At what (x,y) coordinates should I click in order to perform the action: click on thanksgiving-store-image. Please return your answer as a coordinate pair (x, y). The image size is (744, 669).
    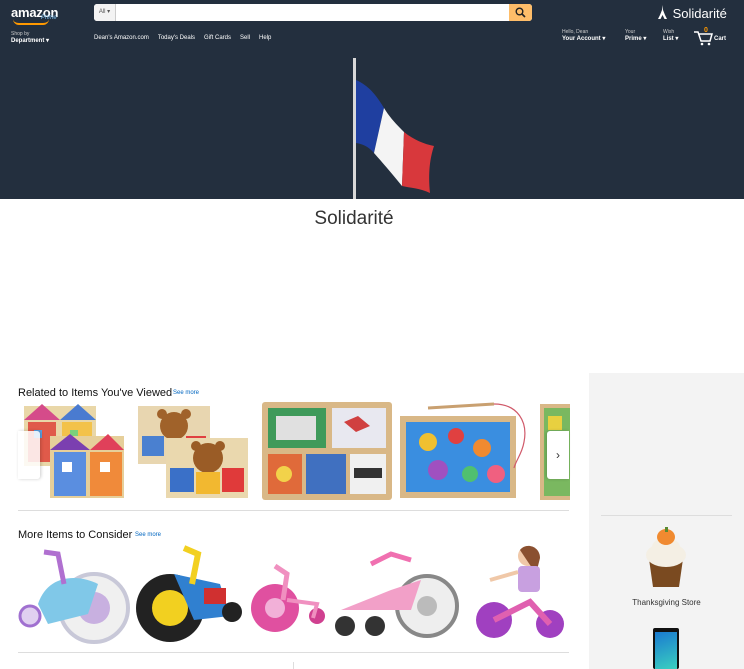
    Looking at the image, I should click on (666, 557).